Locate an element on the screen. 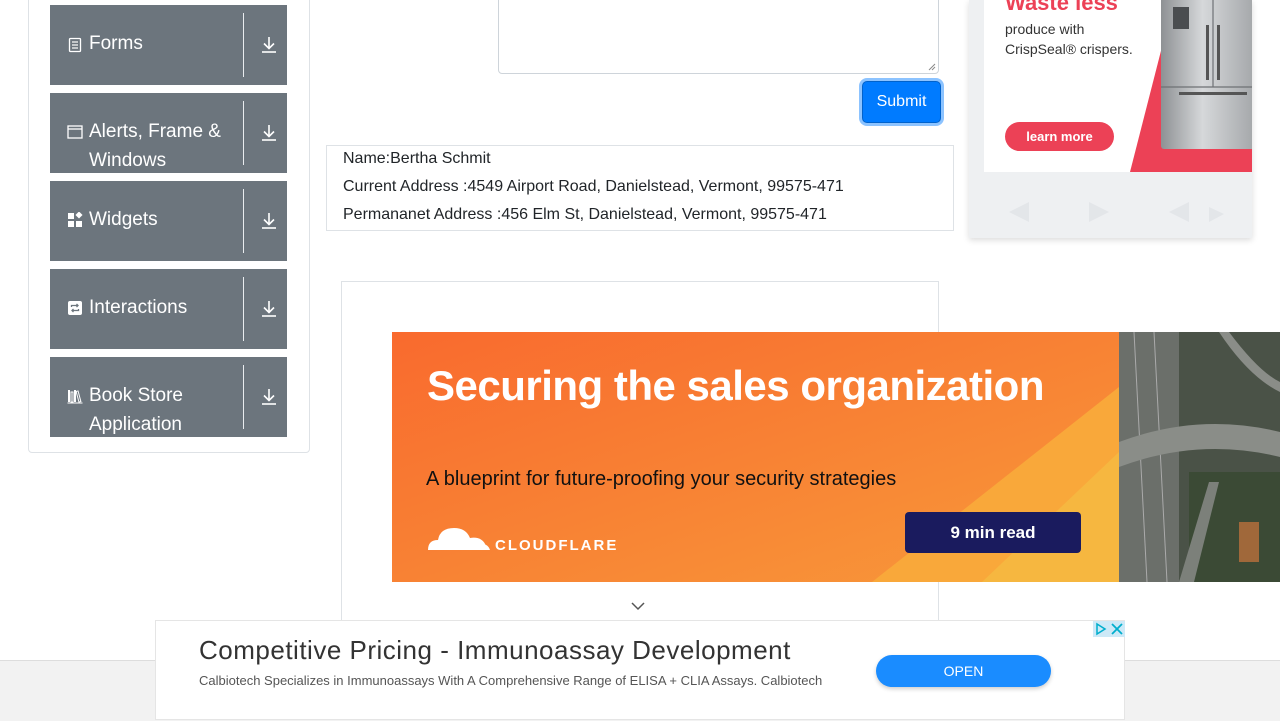  ad-headline: Securing the sales organization is located at coordinates (735, 385).